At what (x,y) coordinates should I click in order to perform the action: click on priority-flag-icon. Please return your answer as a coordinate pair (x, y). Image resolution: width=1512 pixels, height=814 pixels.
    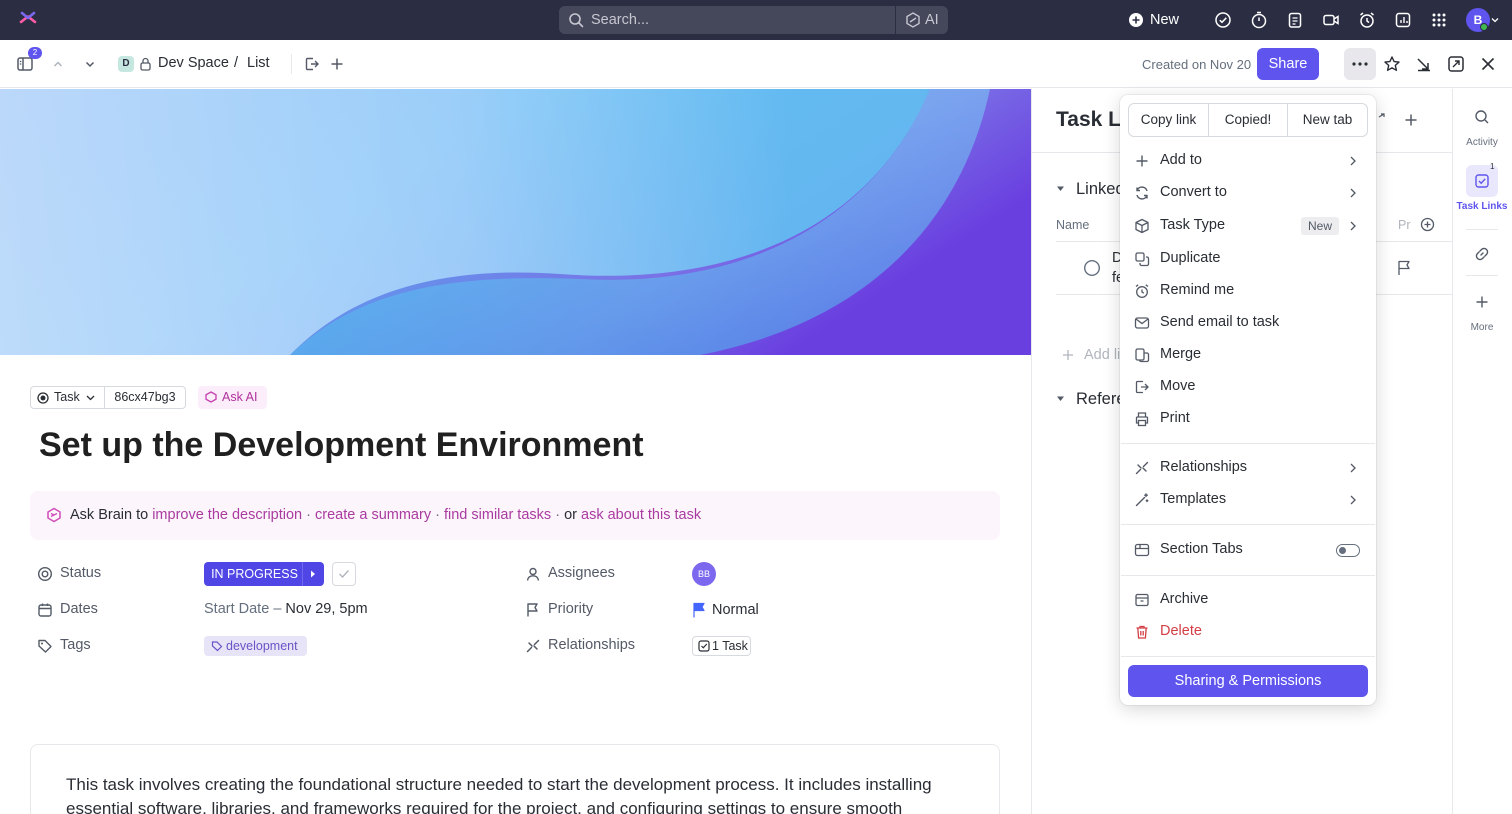
    Looking at the image, I should click on (699, 610).